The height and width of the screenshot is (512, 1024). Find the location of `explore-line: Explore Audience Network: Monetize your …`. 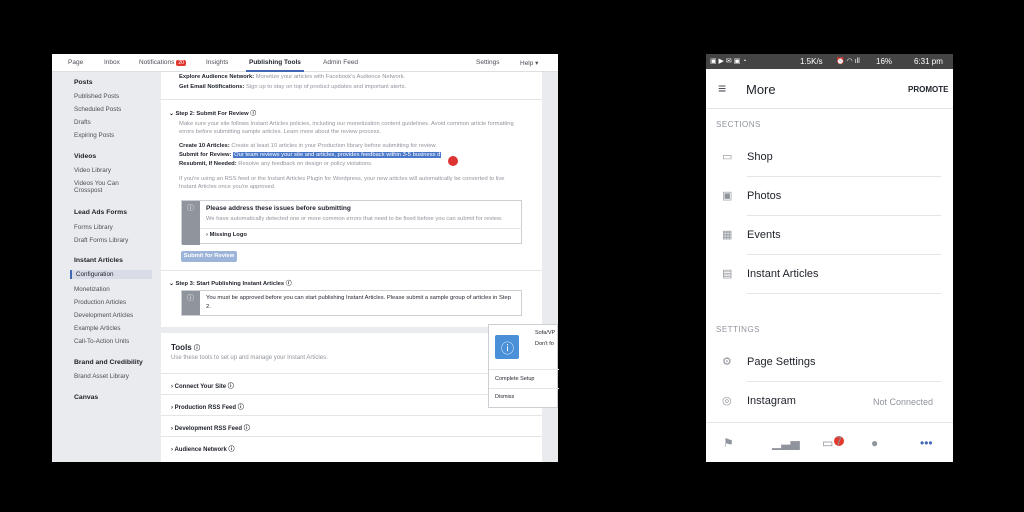

explore-line: Explore Audience Network: Monetize your … is located at coordinates (292, 77).